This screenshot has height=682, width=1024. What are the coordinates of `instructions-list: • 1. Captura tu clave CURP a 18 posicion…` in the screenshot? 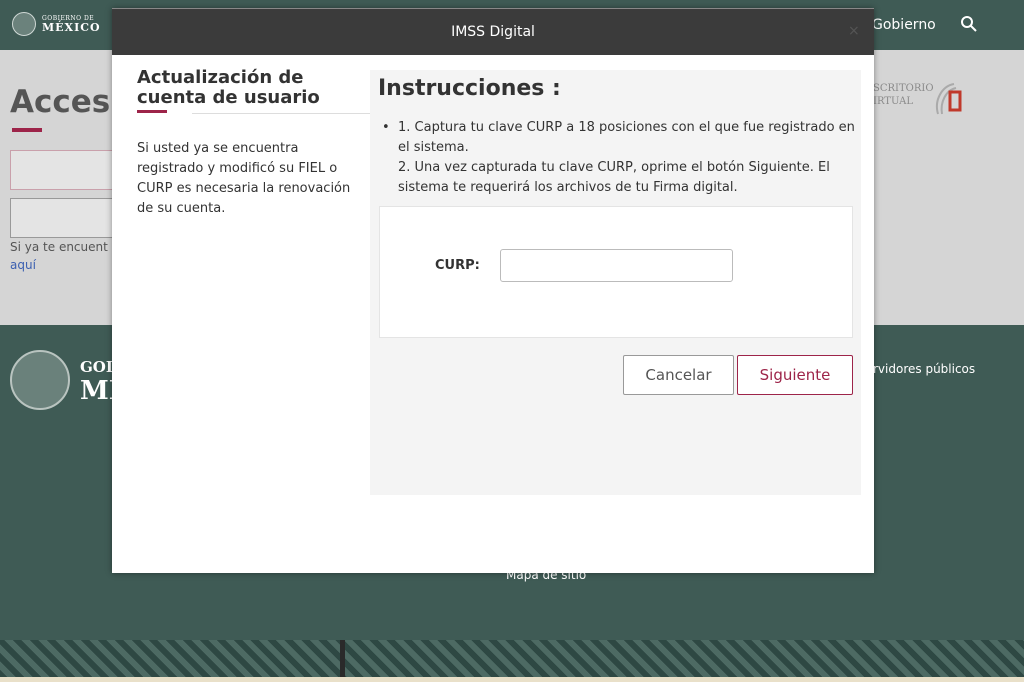 It's located at (620, 158).